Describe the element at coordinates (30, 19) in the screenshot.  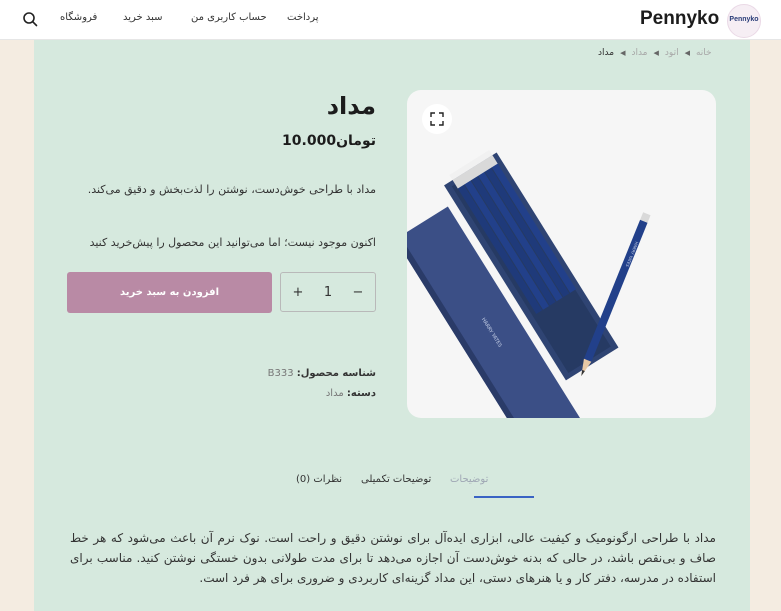
I see `search-icon` at that location.